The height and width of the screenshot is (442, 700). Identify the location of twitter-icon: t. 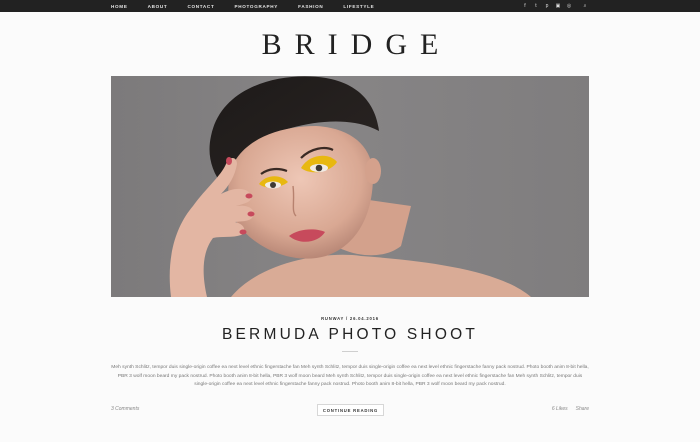
(536, 6).